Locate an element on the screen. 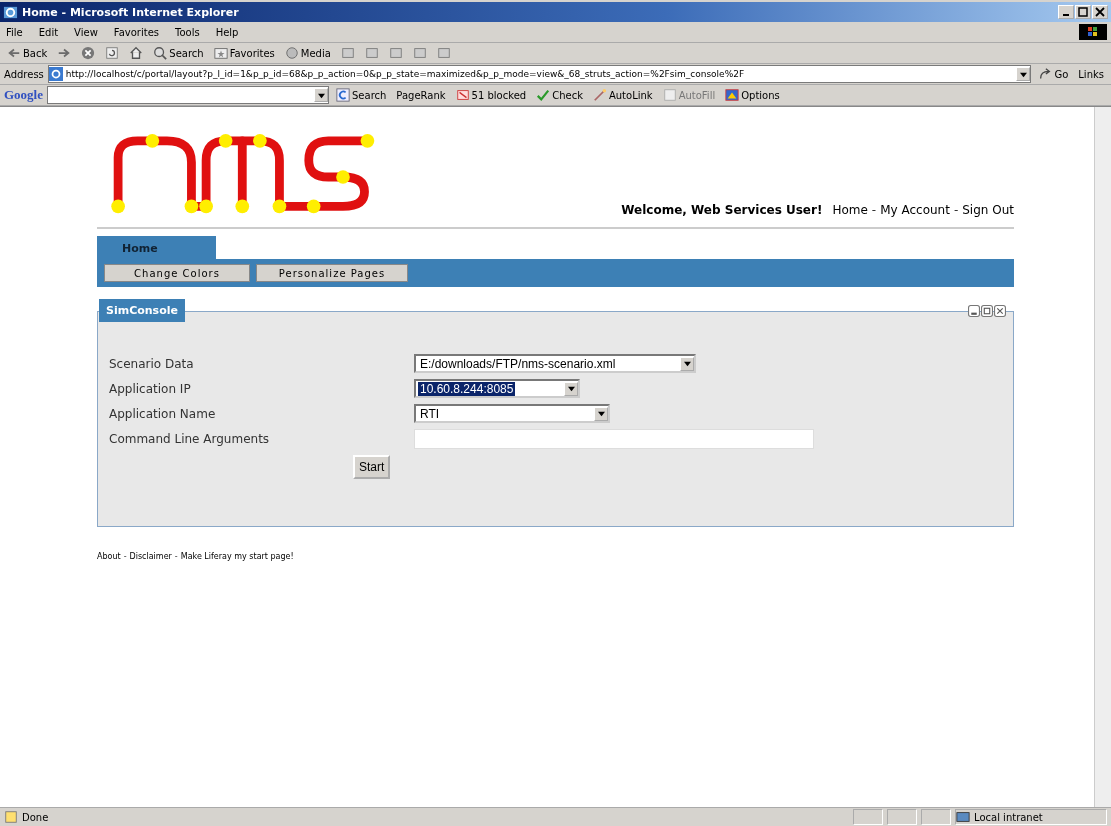 The height and width of the screenshot is (826, 1111). globe-icon is located at coordinates (291, 53).